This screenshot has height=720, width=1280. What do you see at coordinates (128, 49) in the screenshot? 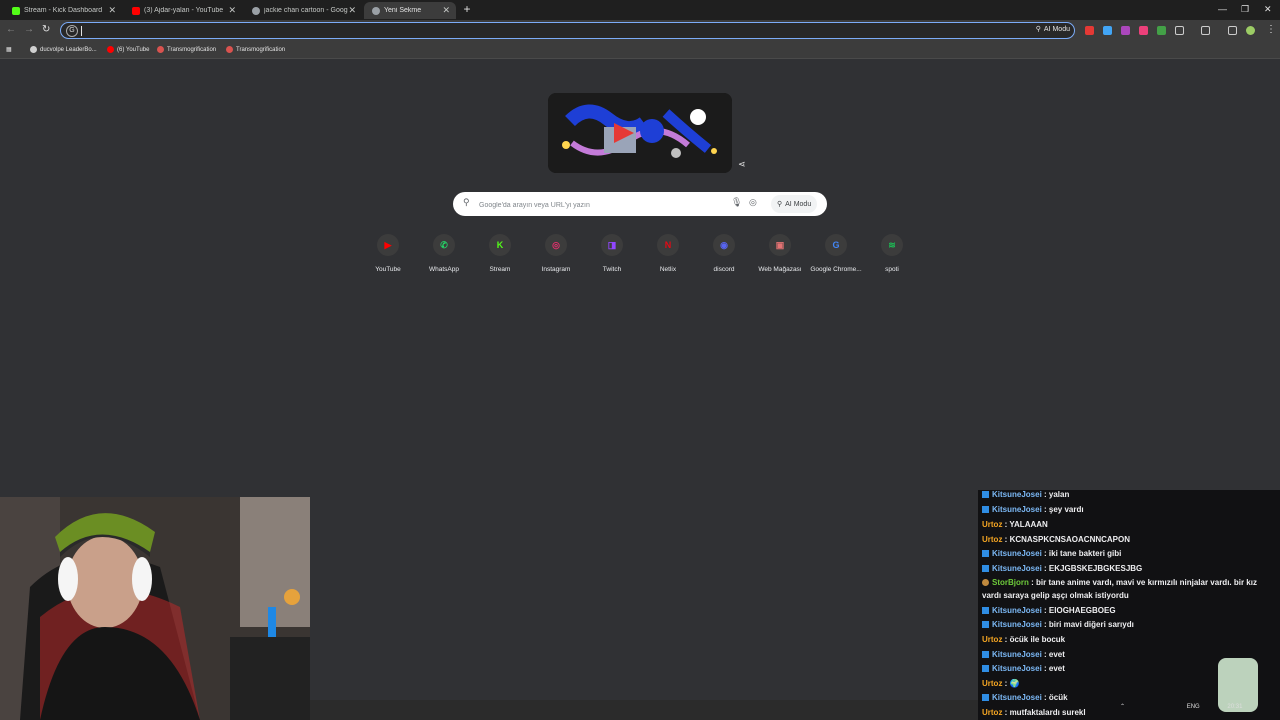
I see `bookmark-item: (6) YouTube` at bounding box center [128, 49].